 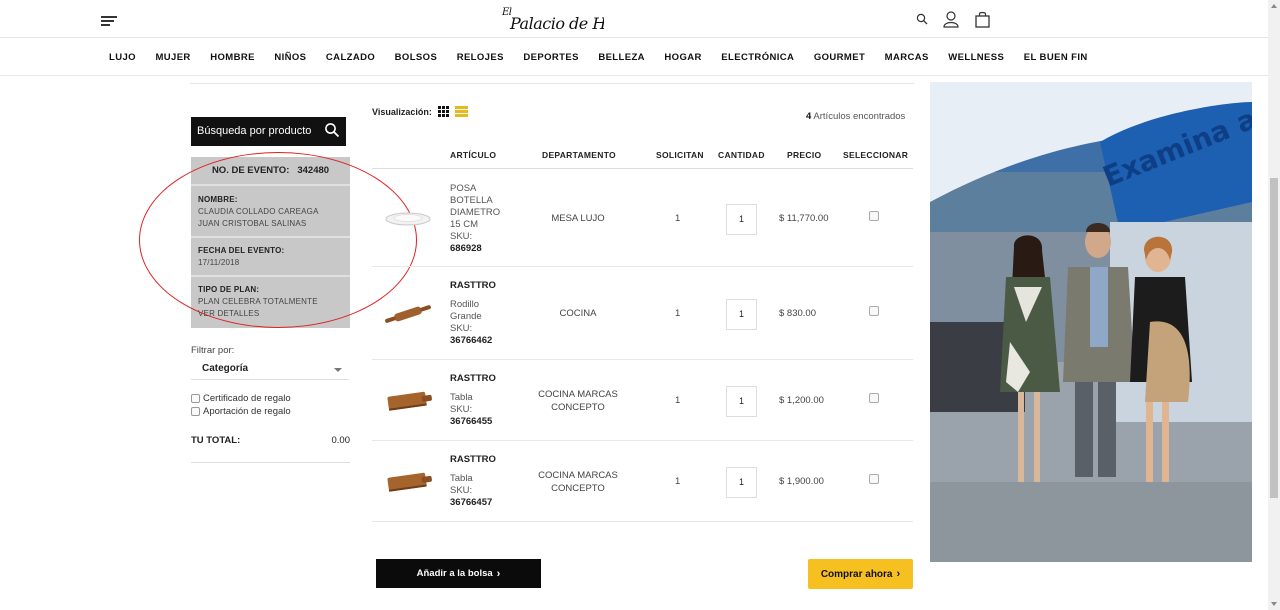 I want to click on product-info: POSA BOTELLA DIAMETRO 15 CM SKU: 686928, so click(x=475, y=219).